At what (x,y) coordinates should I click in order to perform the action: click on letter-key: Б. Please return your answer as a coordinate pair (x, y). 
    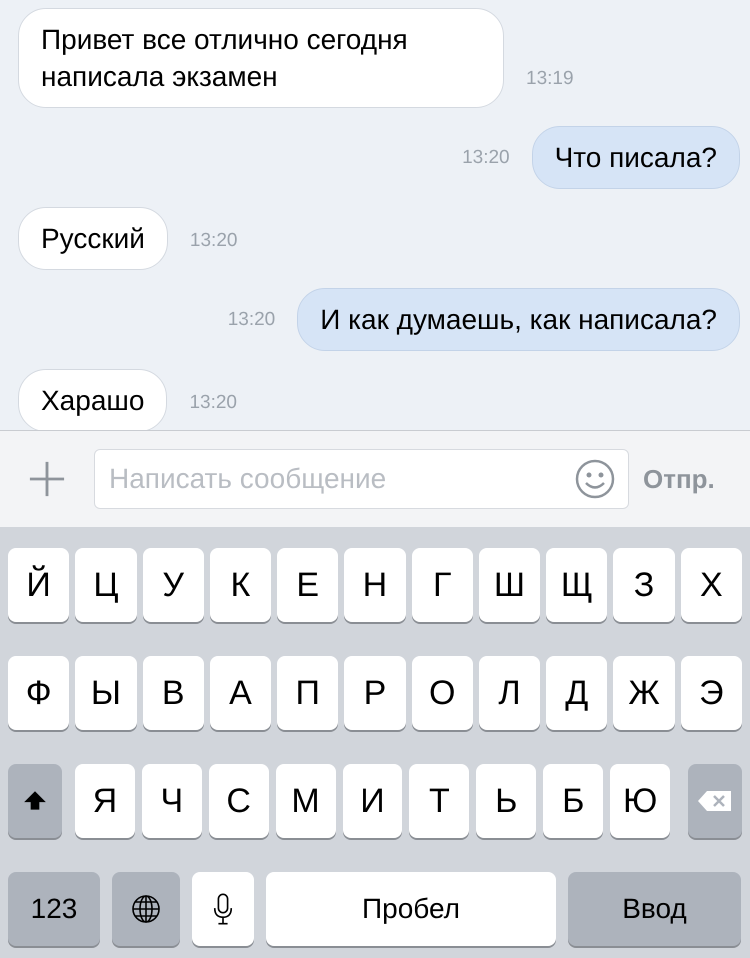
    Looking at the image, I should click on (573, 801).